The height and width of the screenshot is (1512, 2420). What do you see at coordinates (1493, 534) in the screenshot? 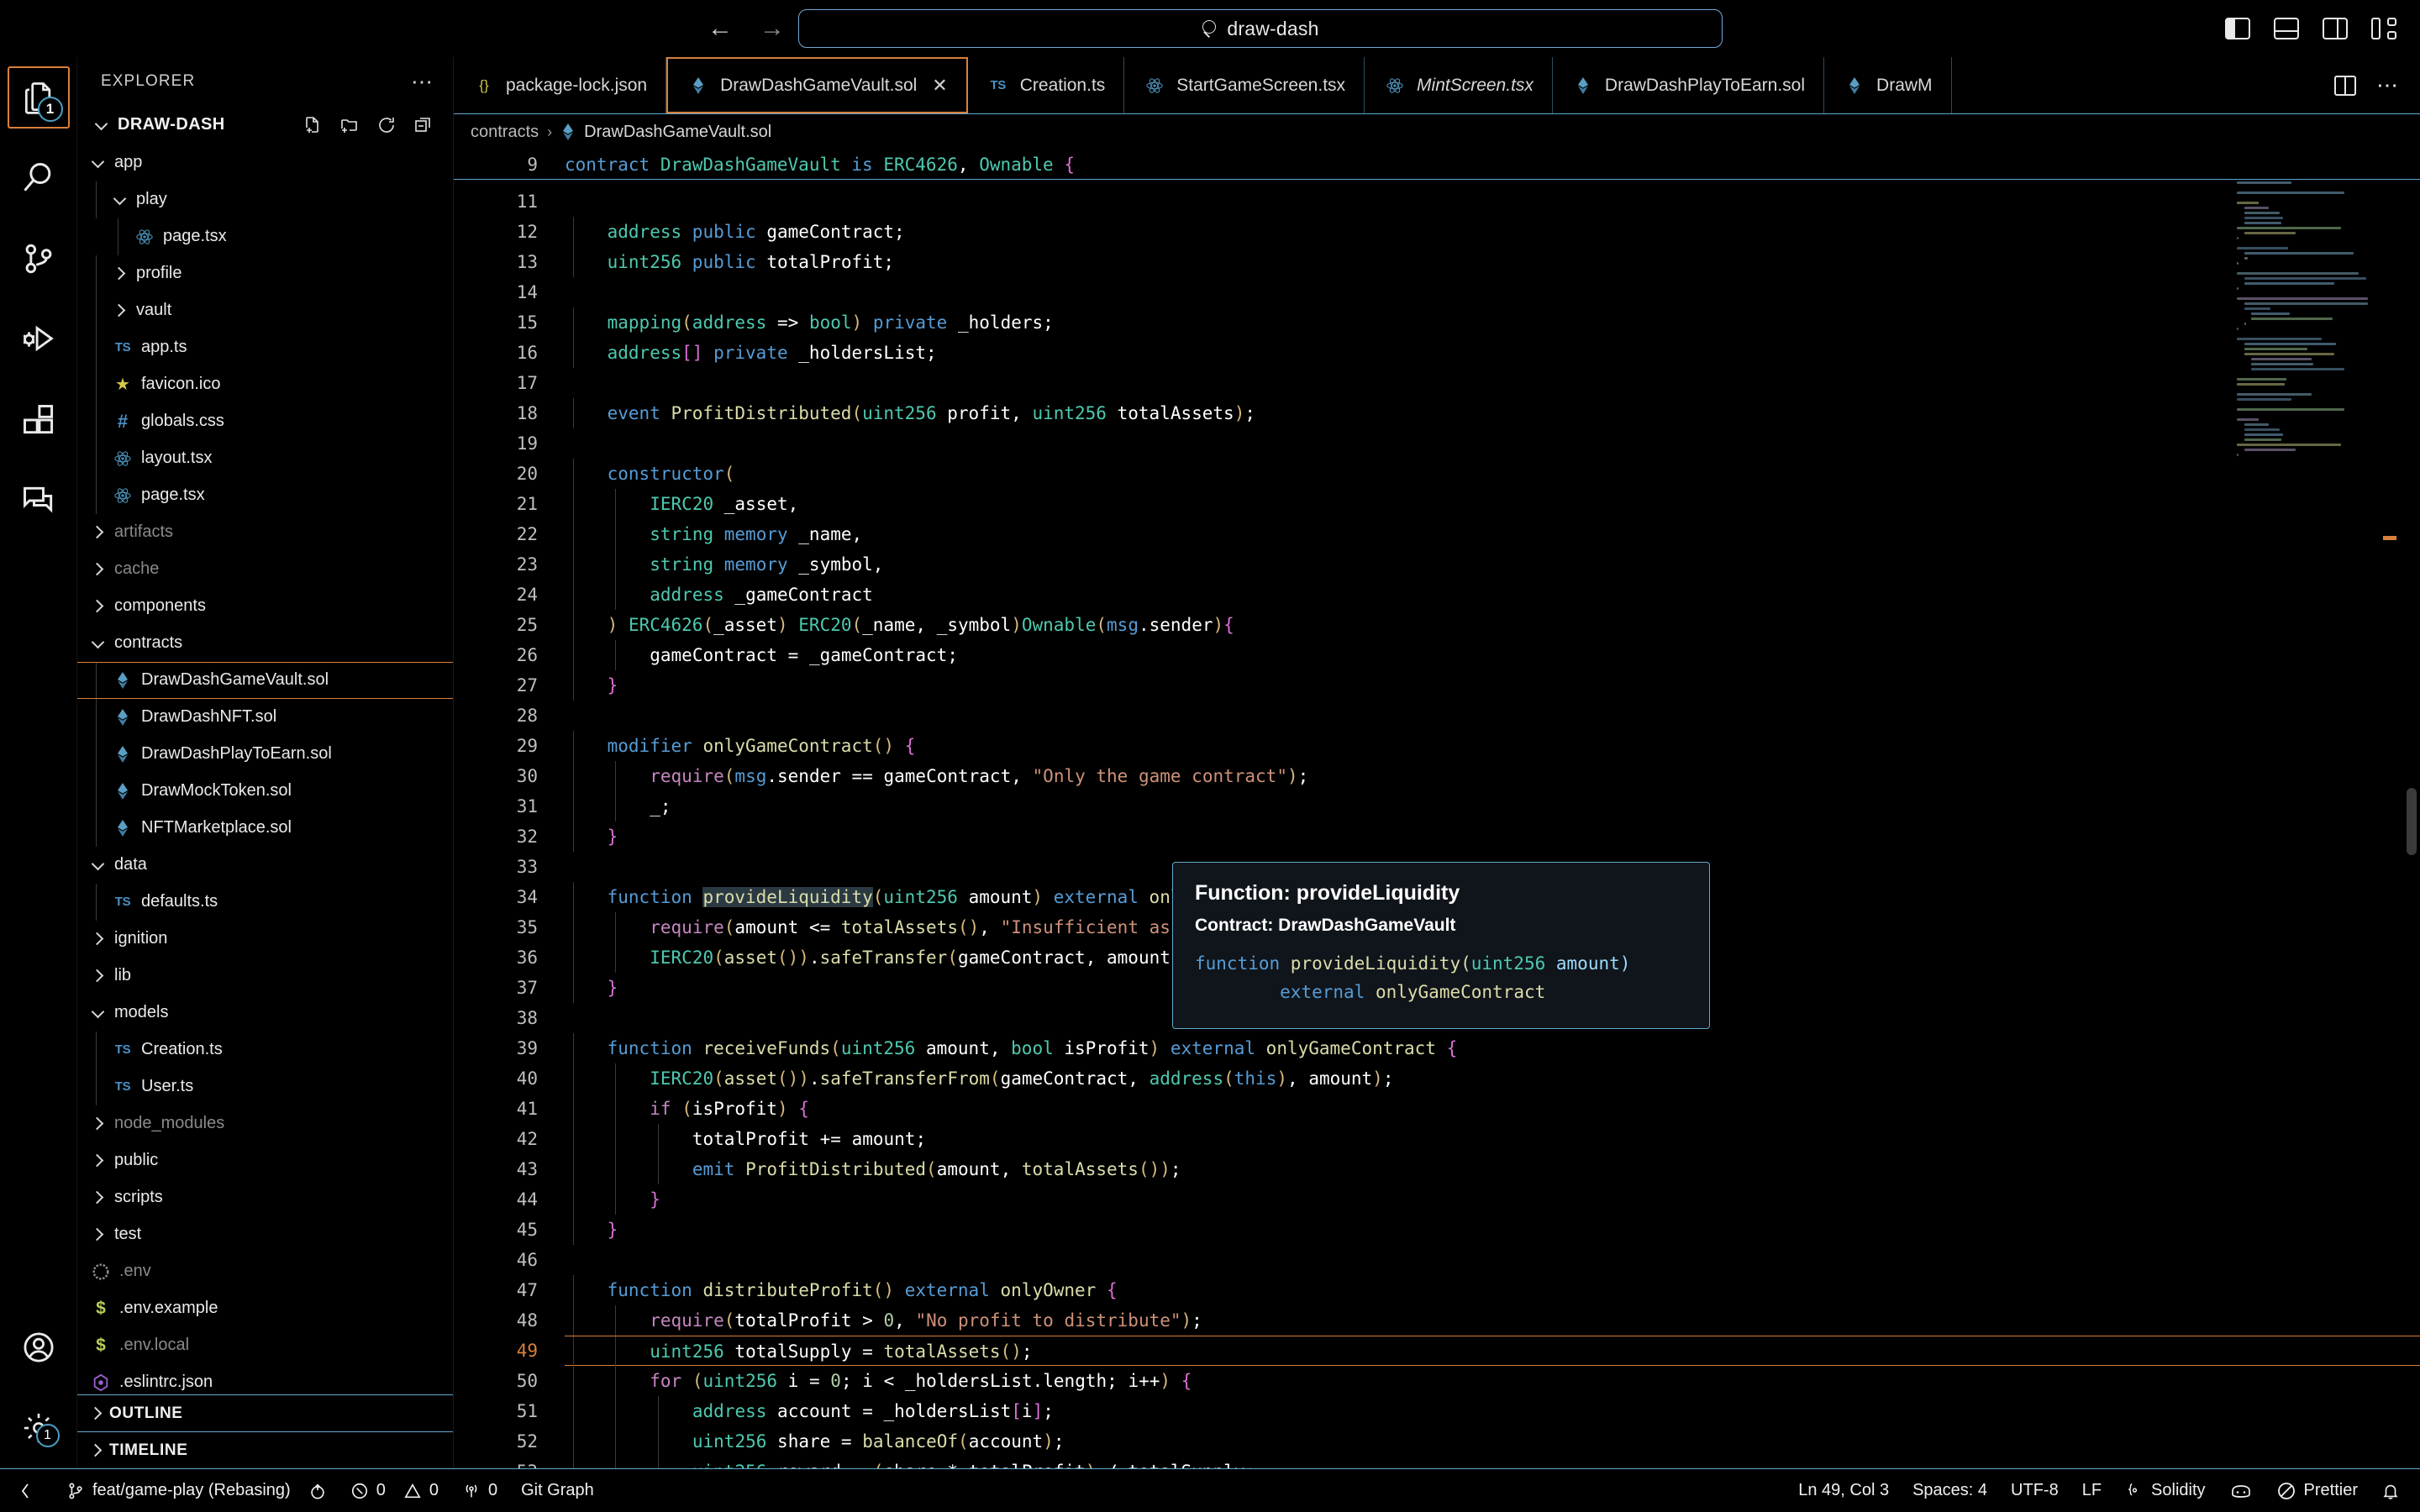
I see `code-line: string memory _name,` at bounding box center [1493, 534].